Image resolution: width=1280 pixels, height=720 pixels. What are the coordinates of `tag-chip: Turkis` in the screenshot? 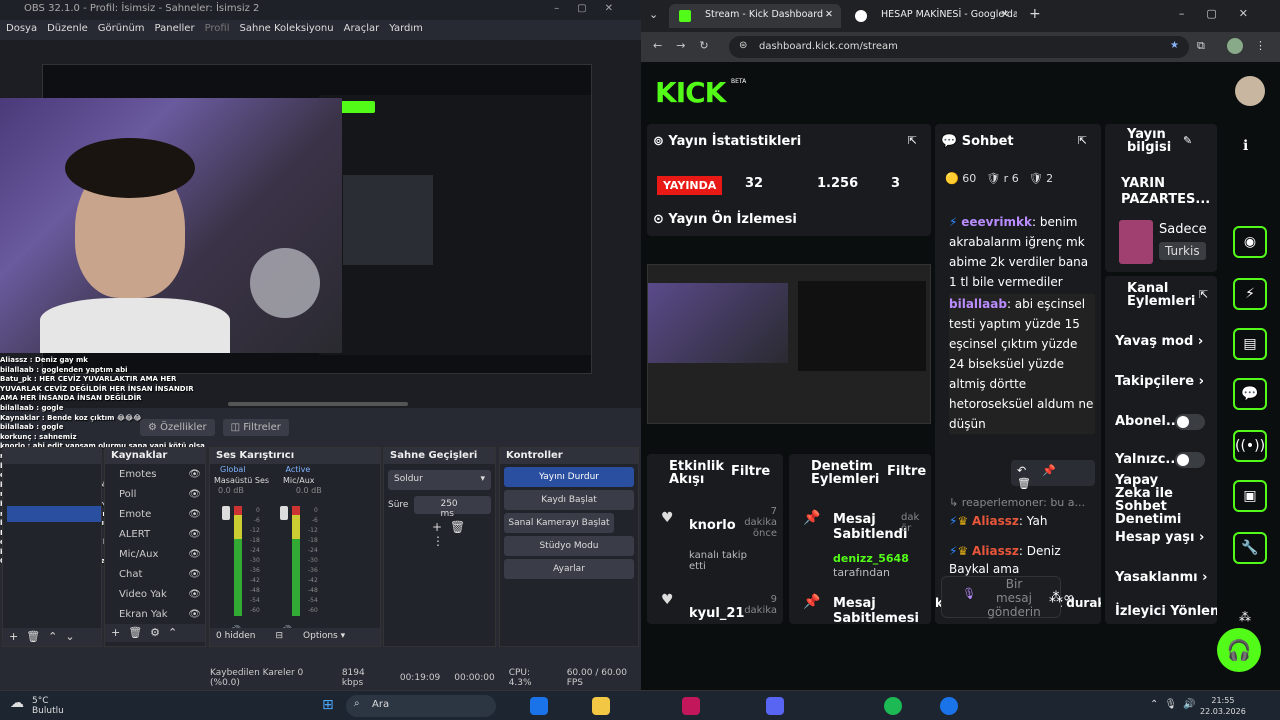 It's located at (1182, 251).